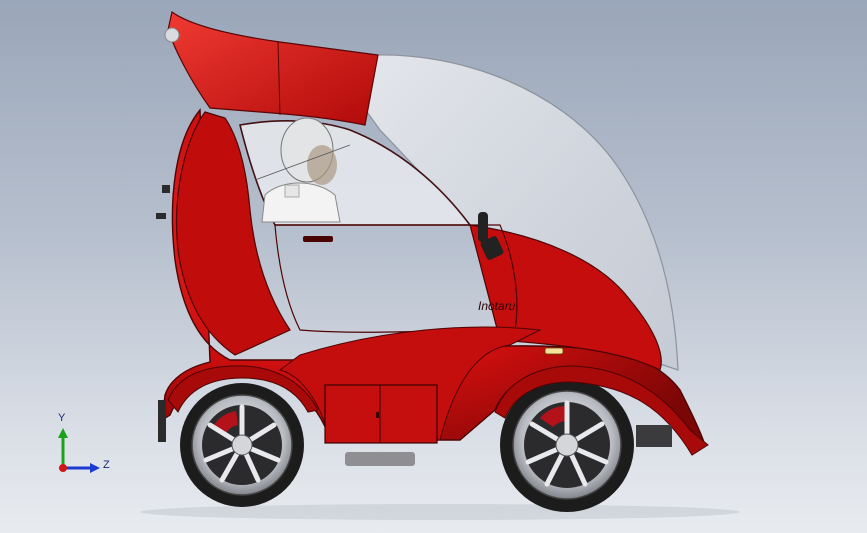  What do you see at coordinates (554, 351) in the screenshot?
I see `side-marker-light` at bounding box center [554, 351].